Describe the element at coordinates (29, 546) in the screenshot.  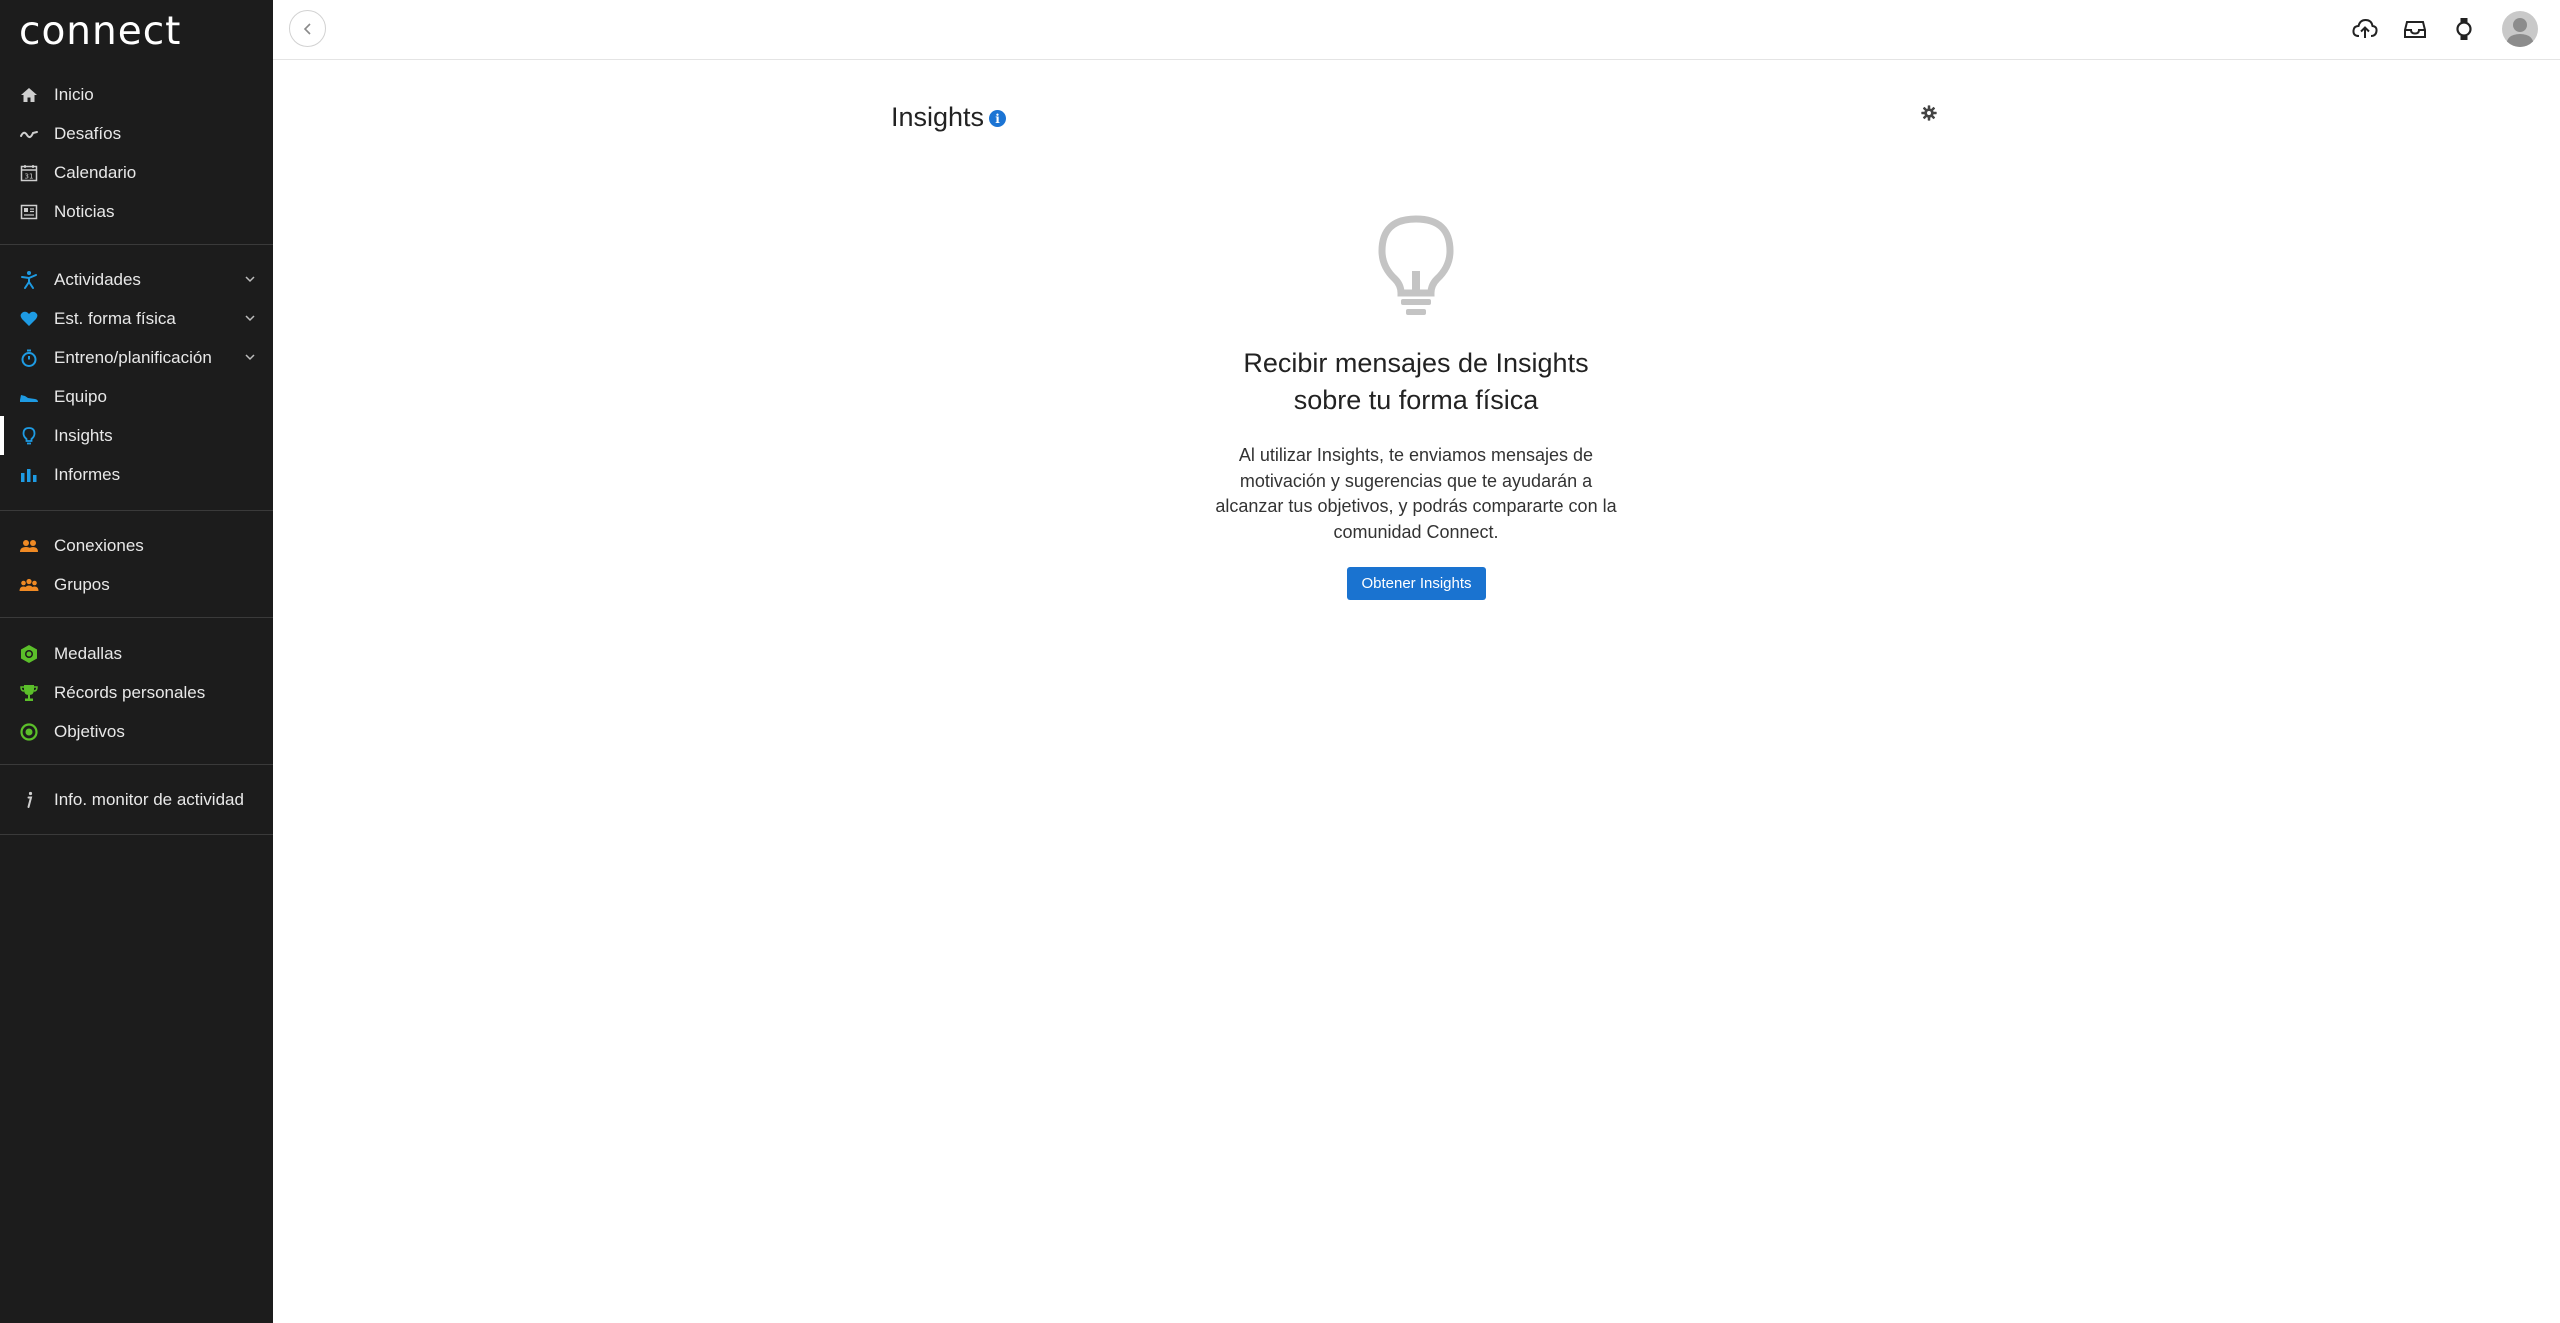
I see `connections-icon` at that location.